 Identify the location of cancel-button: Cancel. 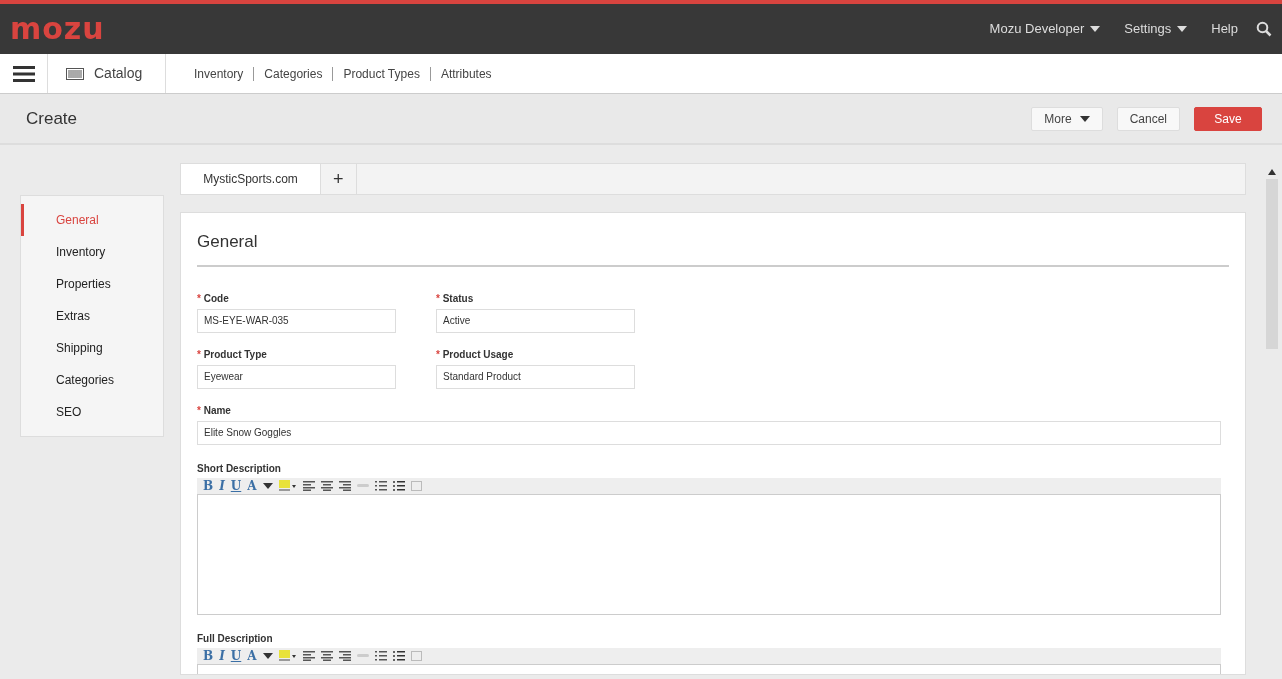
(1148, 118).